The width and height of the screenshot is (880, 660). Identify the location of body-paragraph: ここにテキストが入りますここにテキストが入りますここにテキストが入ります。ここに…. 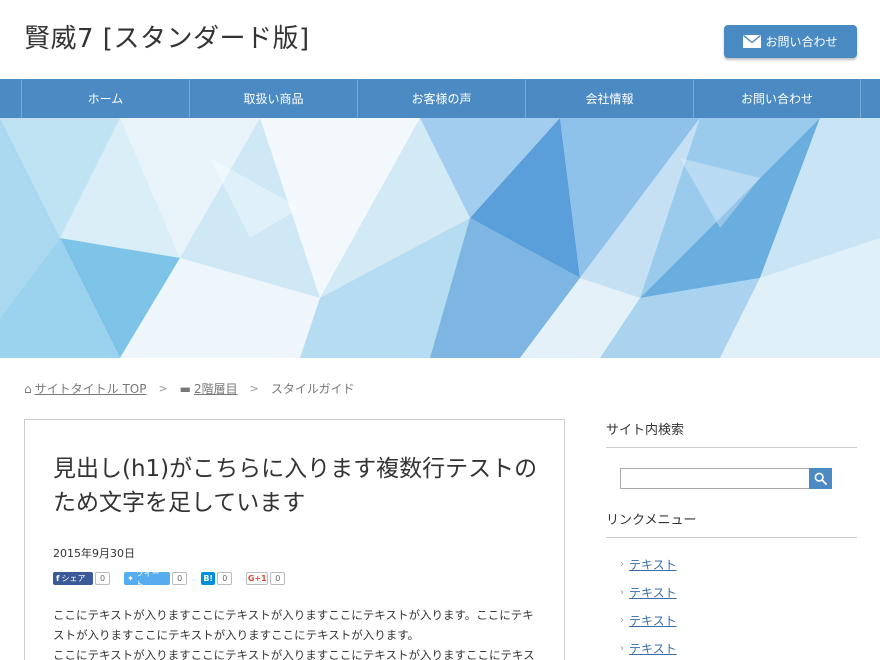
(293, 625).